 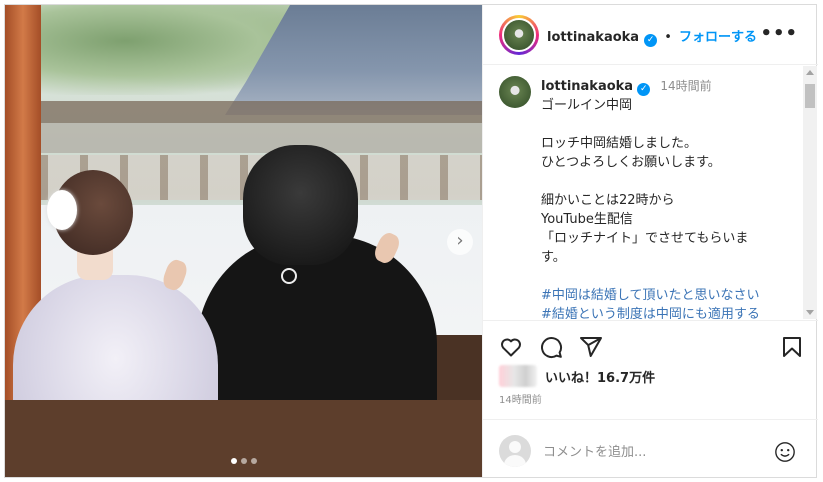 What do you see at coordinates (650, 345) in the screenshot?
I see `action-bar` at bounding box center [650, 345].